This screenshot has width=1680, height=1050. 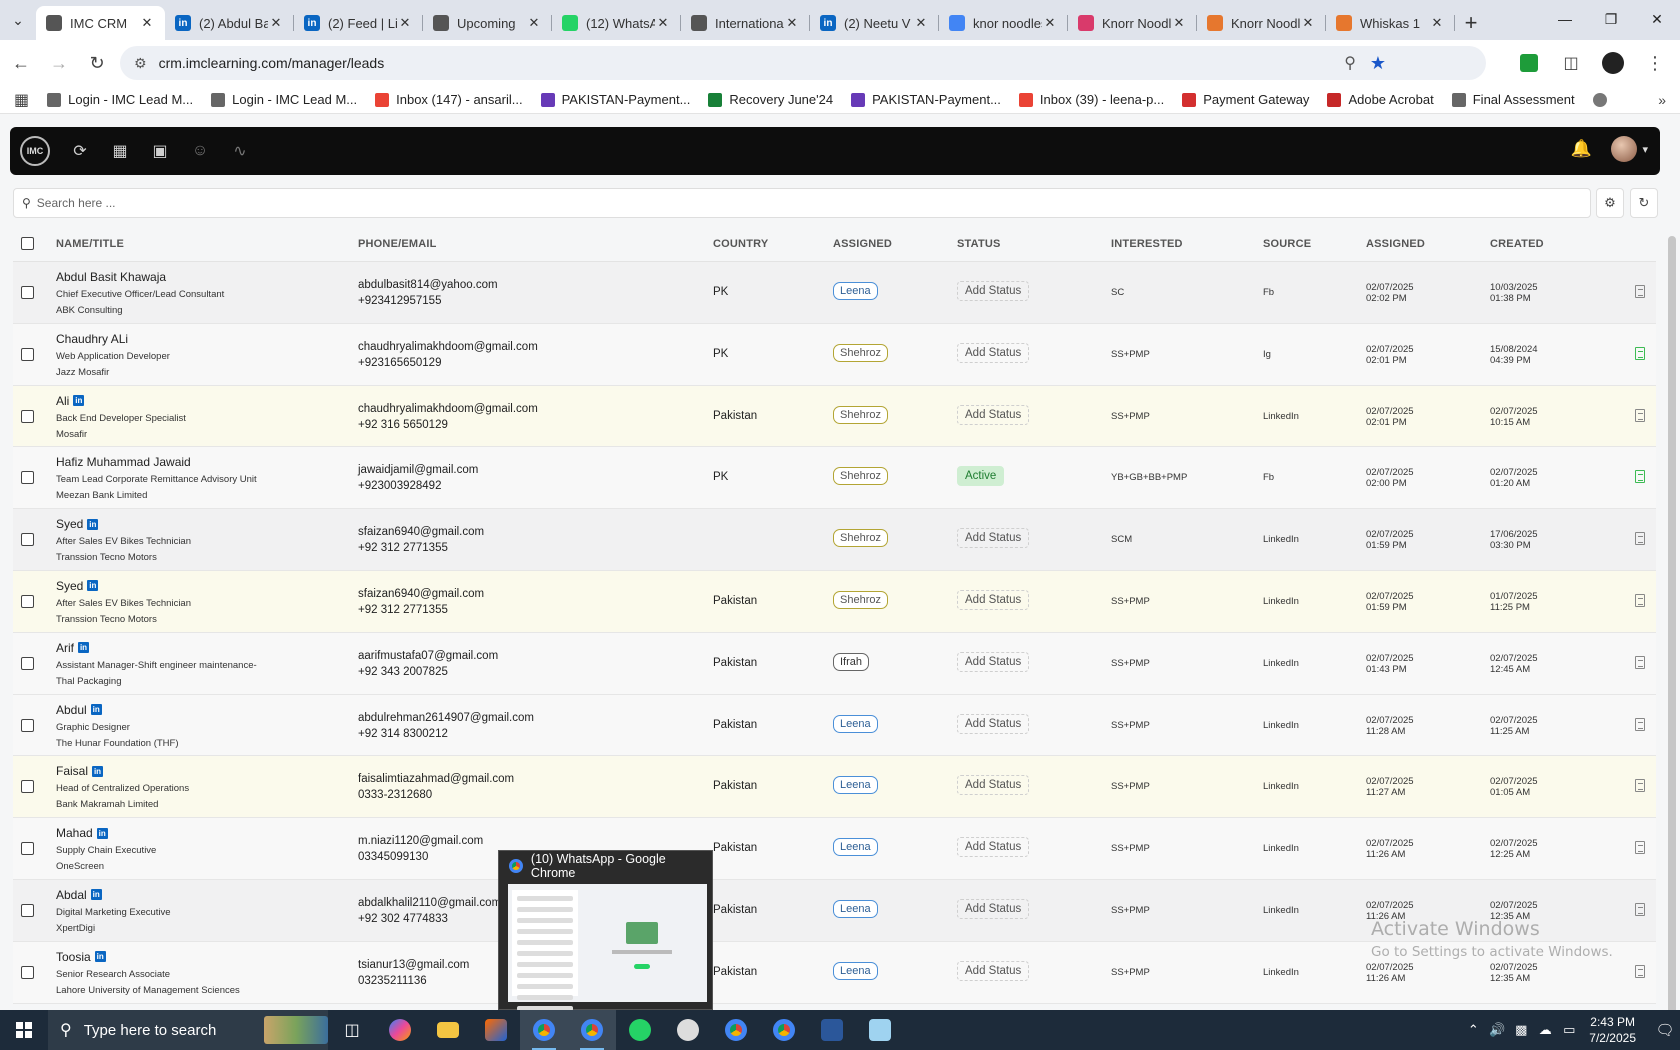 What do you see at coordinates (607, 947) in the screenshot?
I see `window-thumbnail` at bounding box center [607, 947].